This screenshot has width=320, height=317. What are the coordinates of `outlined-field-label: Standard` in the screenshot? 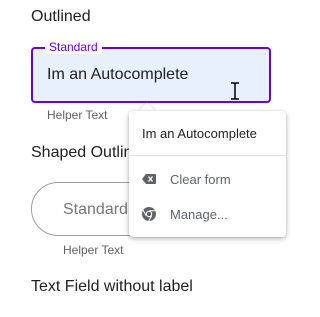 It's located at (73, 47).